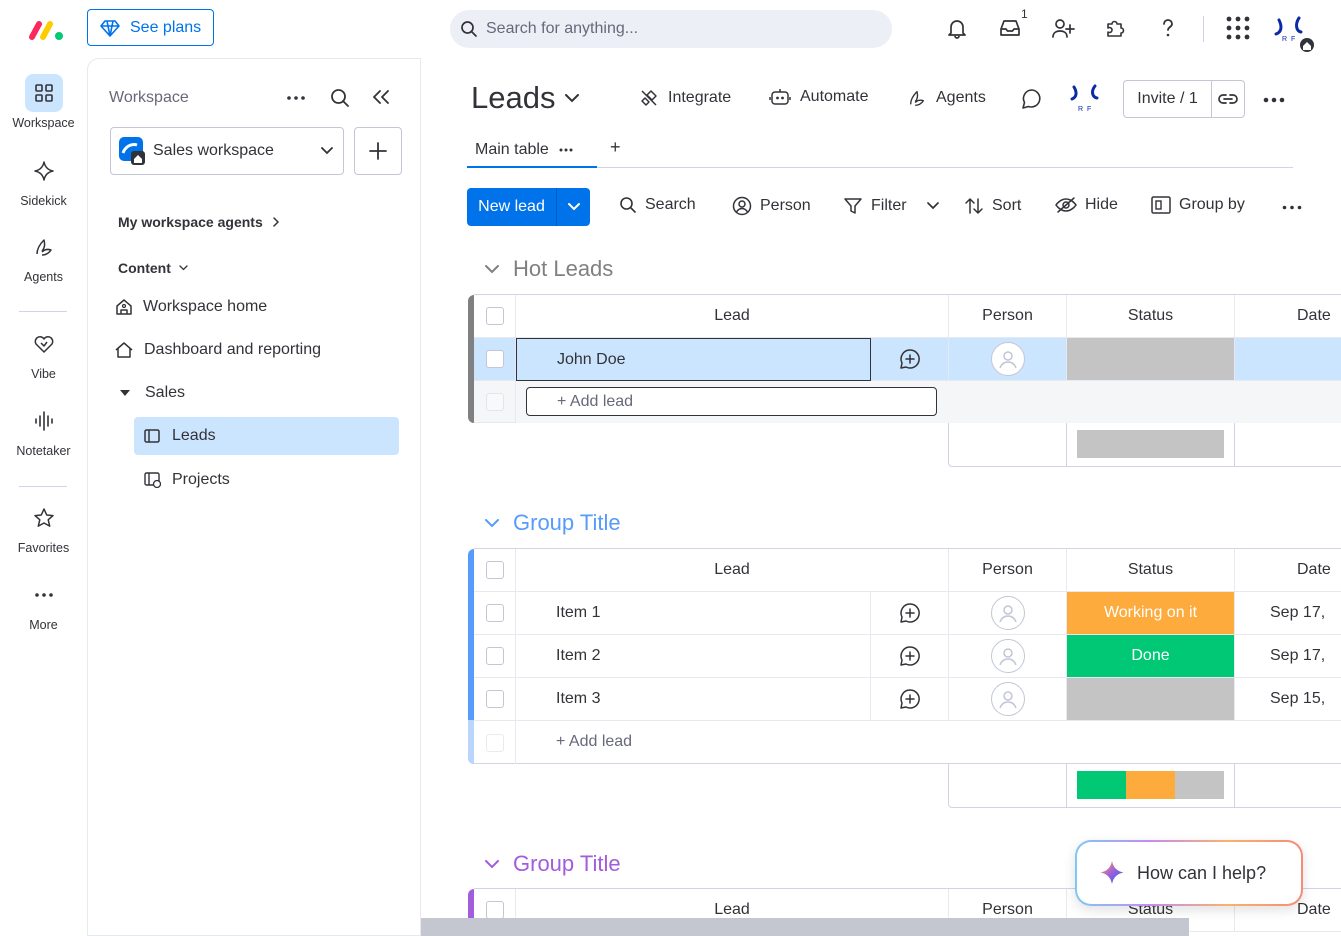 This screenshot has width=1341, height=936. I want to click on status-cell: Done, so click(1151, 656).